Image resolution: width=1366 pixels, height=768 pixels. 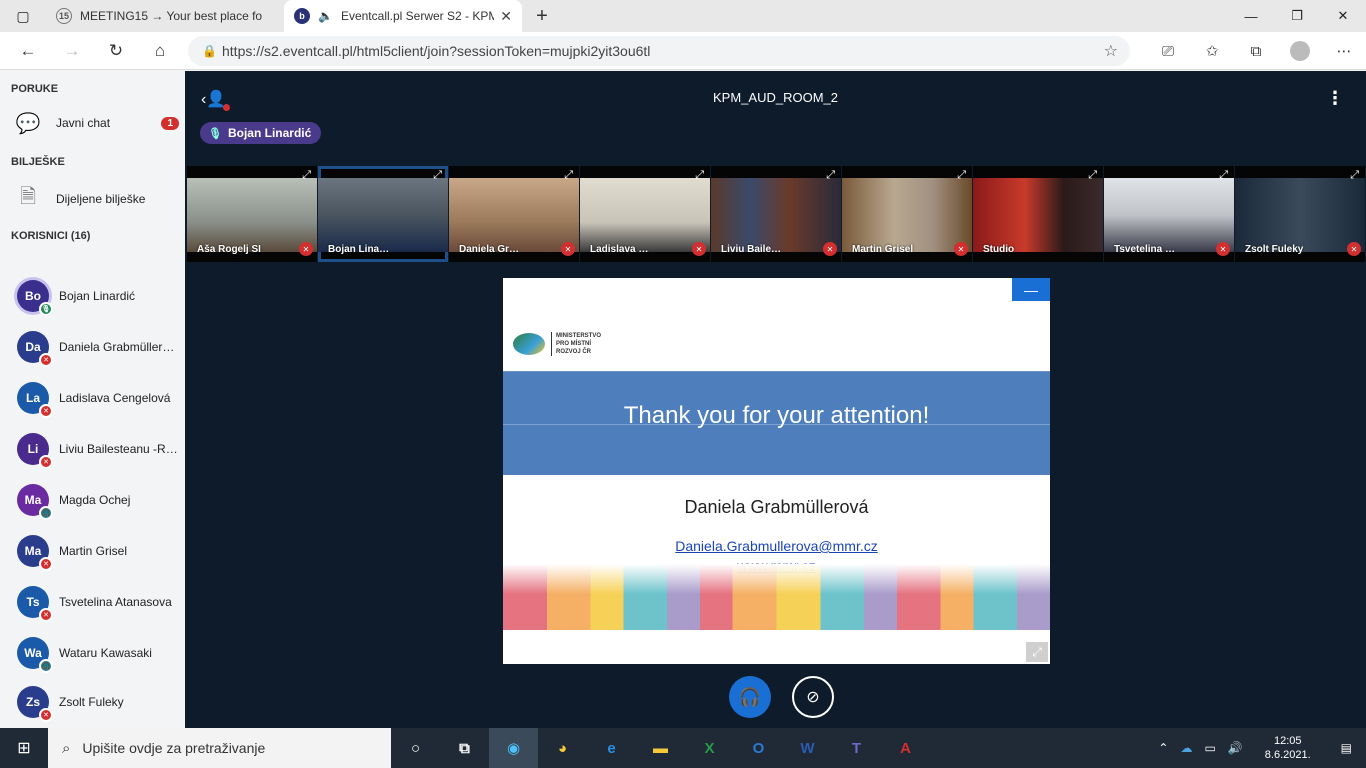 I want to click on lock-icon: 🔒, so click(x=212, y=51).